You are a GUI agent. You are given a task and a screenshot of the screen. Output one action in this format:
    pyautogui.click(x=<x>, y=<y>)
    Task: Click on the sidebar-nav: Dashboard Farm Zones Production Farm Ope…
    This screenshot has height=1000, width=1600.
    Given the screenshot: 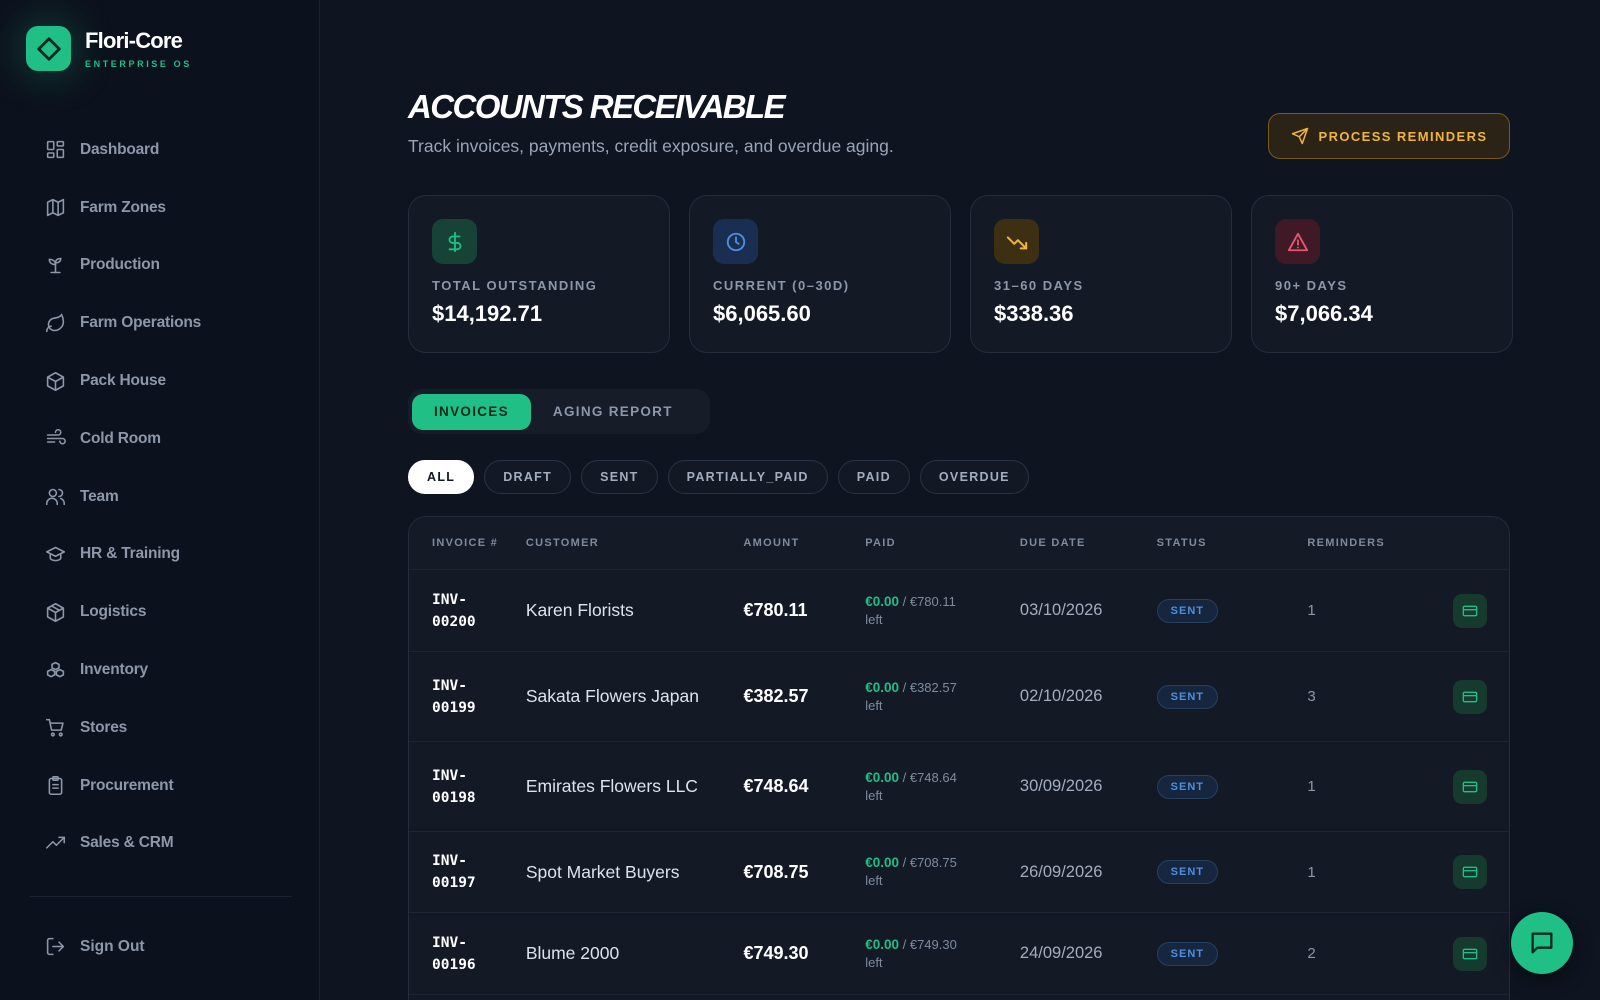 What is the action you would take?
    pyautogui.click(x=161, y=509)
    